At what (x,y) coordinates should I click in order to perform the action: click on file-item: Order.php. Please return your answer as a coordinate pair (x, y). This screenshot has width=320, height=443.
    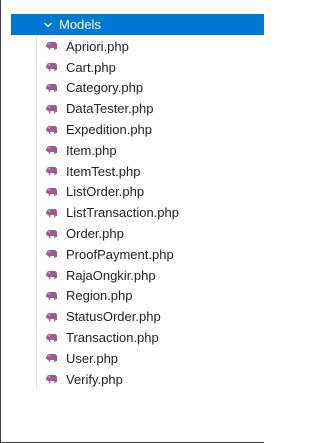
    Looking at the image, I should click on (132, 233).